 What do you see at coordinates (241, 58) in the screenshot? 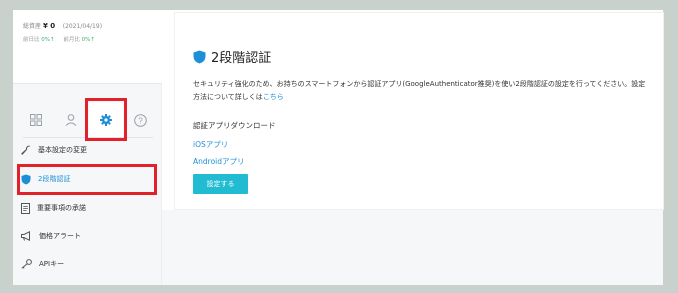
I see `page-title-text: 2段階認証` at bounding box center [241, 58].